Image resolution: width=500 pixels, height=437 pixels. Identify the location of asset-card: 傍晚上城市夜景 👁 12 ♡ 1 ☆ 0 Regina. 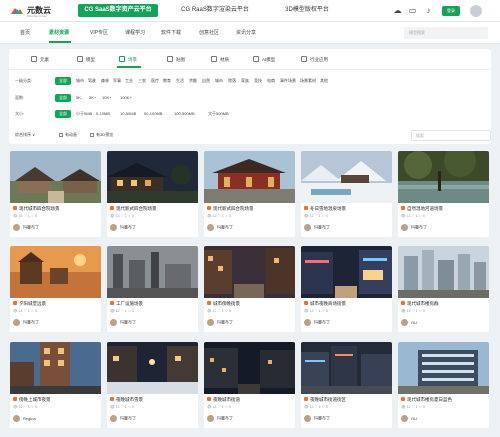
(55, 385).